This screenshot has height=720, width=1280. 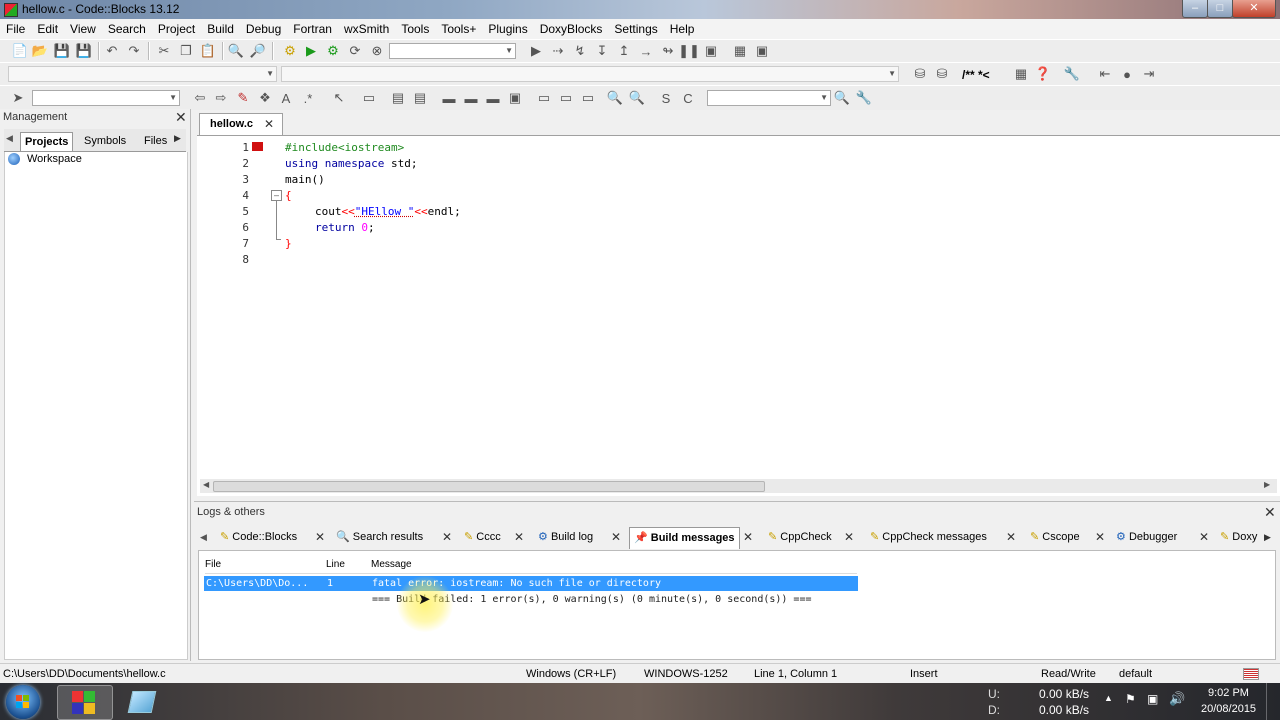 I want to click on symbol-combo: ▼, so click(x=769, y=98).